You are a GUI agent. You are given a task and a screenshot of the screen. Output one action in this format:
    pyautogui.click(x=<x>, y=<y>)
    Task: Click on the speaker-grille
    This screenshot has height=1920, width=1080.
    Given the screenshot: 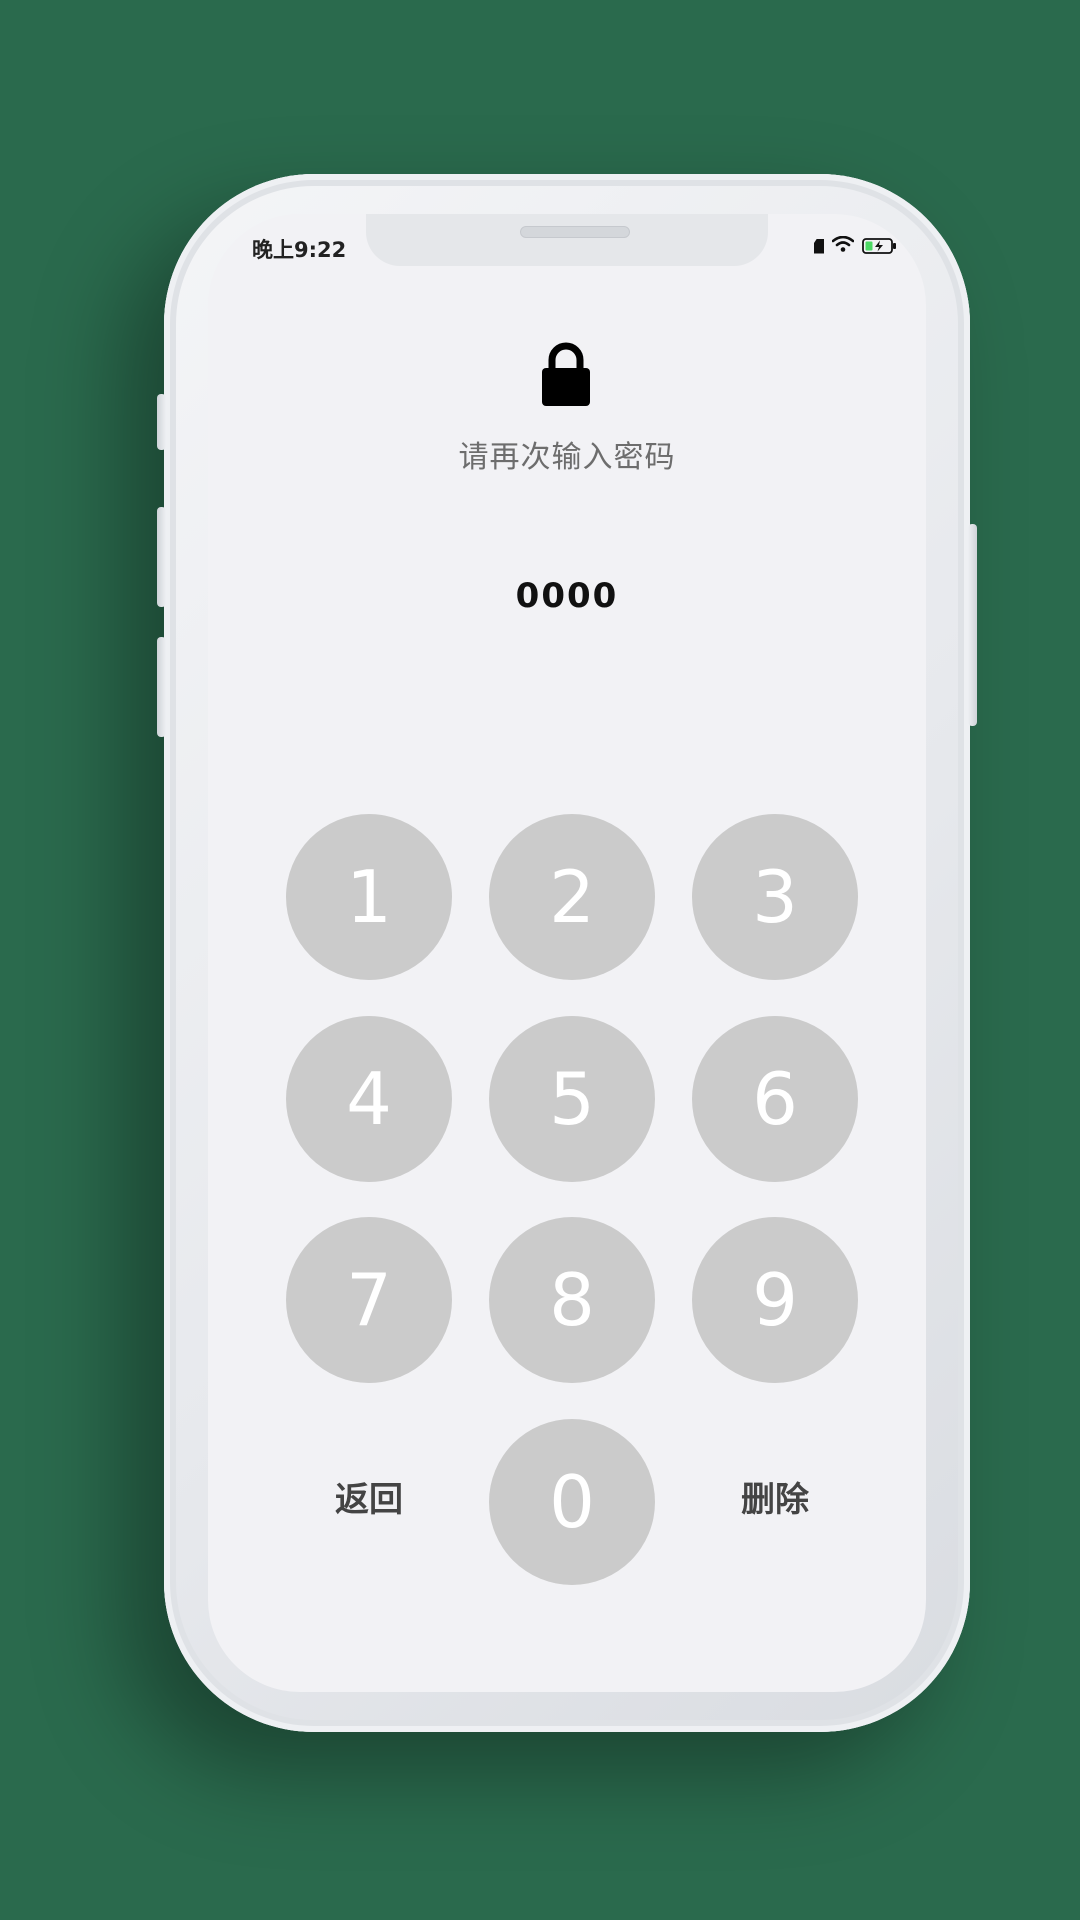 What is the action you would take?
    pyautogui.click(x=575, y=232)
    